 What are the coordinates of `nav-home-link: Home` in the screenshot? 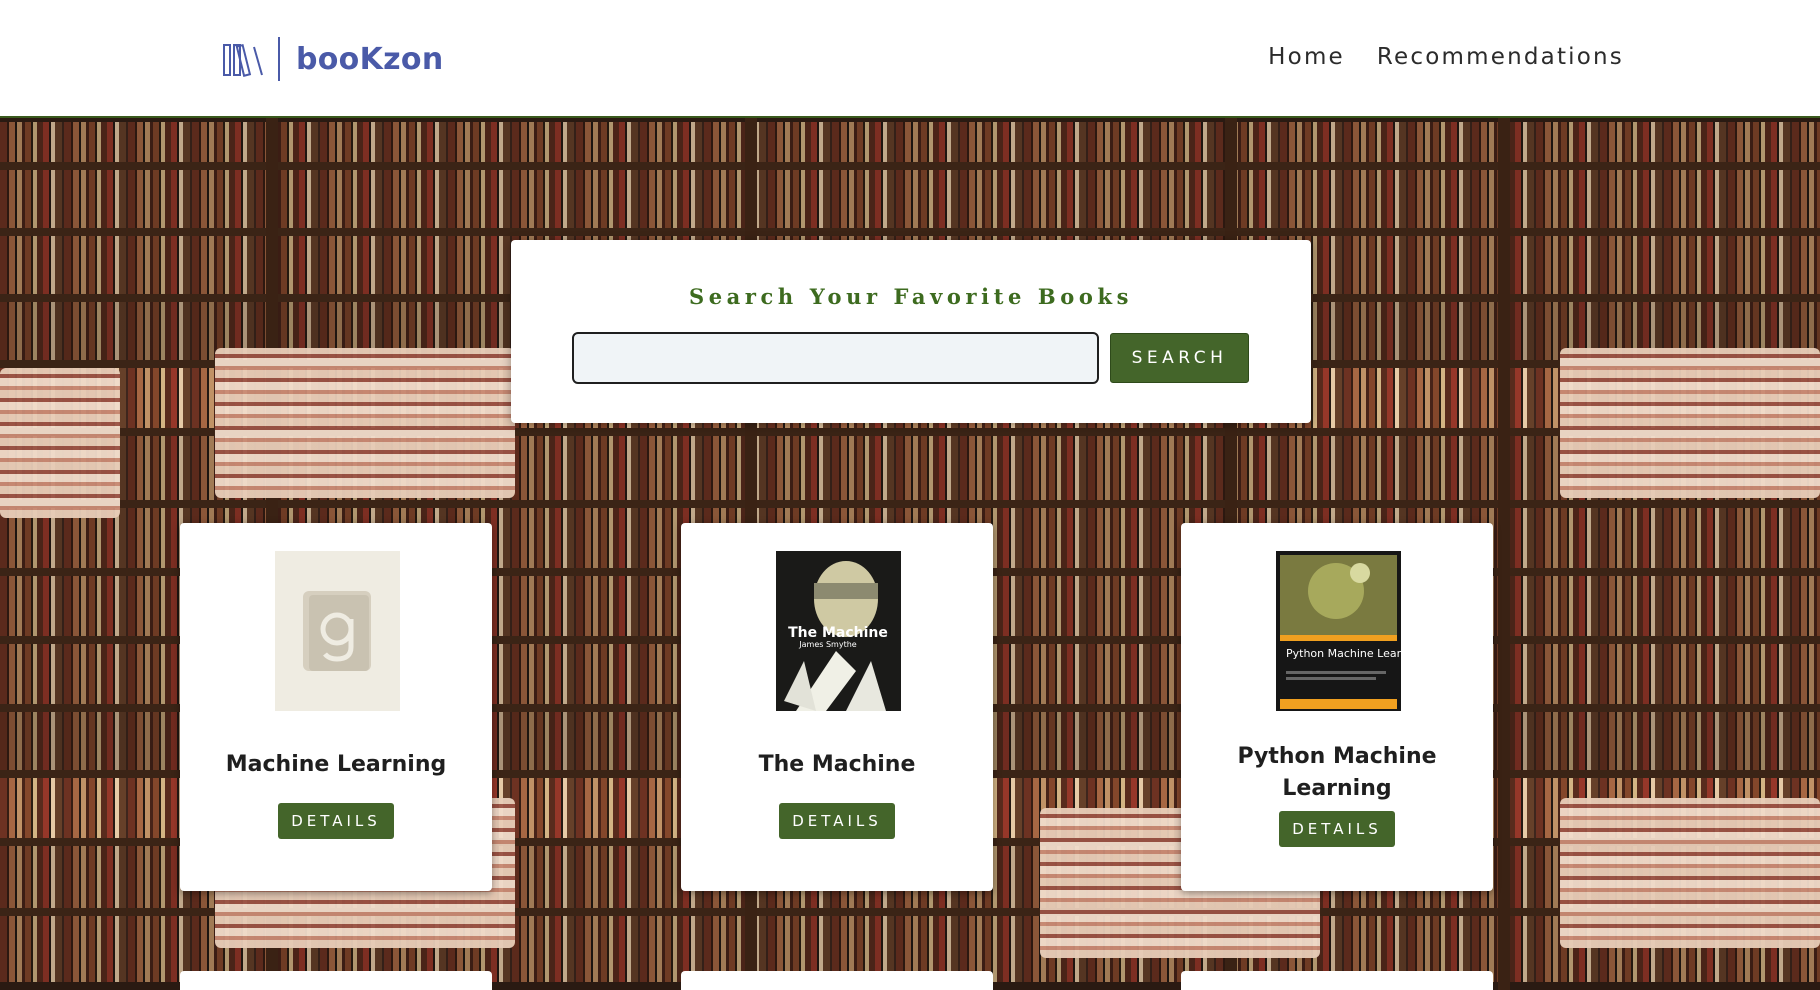 It's located at (1306, 57).